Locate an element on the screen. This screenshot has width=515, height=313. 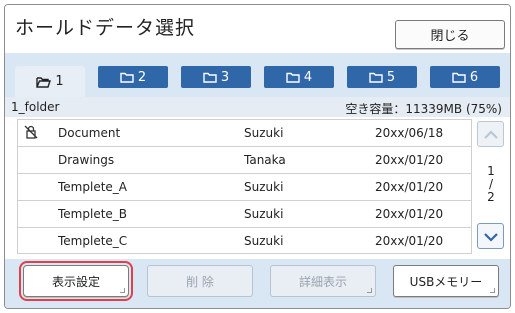
tab-folder-2: 2 is located at coordinates (133, 77).